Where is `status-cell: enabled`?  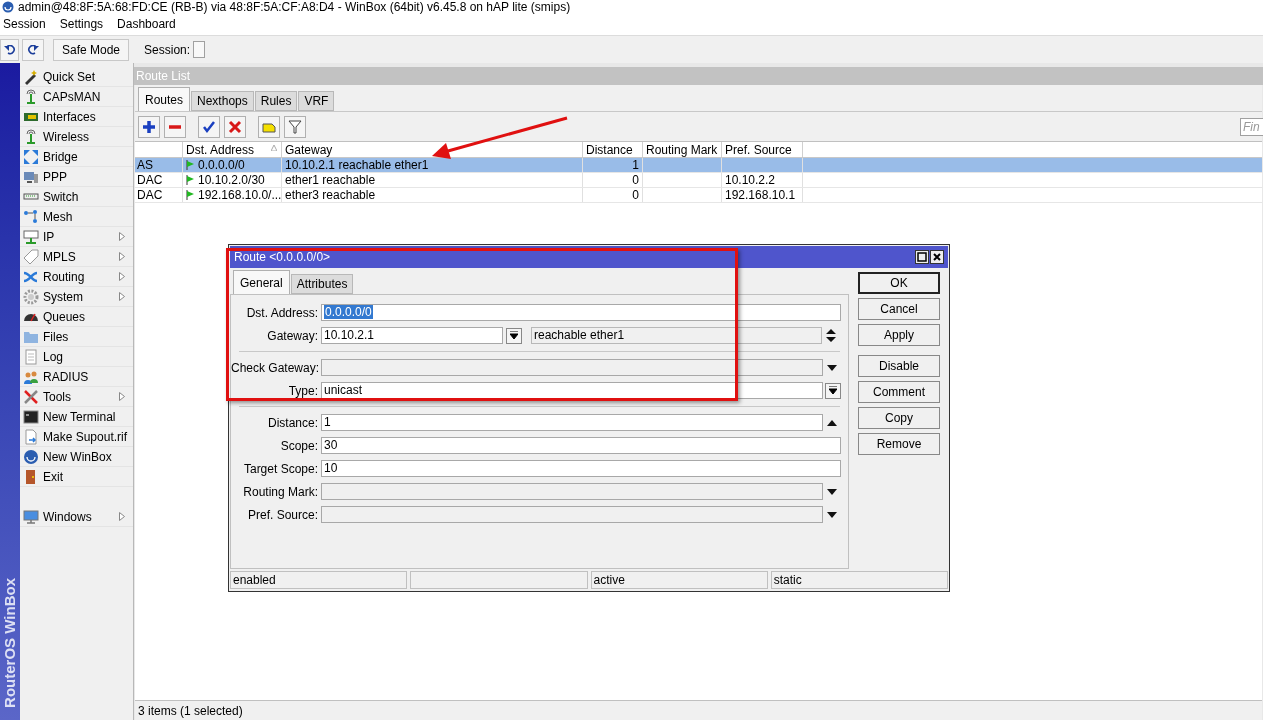 status-cell: enabled is located at coordinates (319, 580).